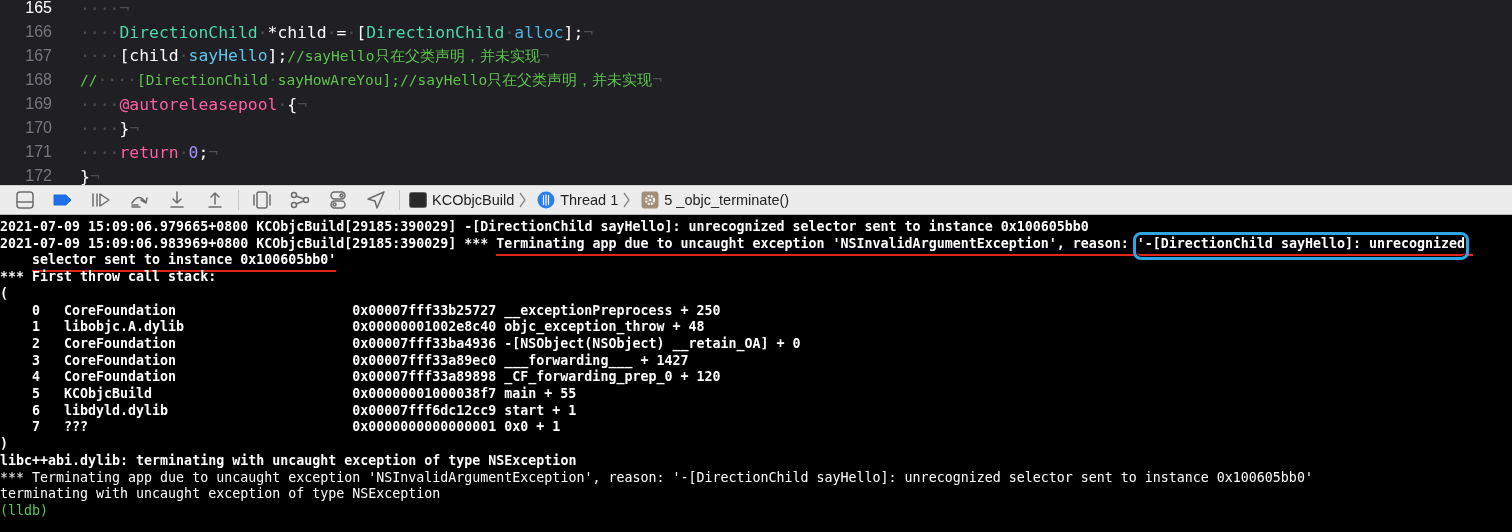 This screenshot has height=532, width=1512. Describe the element at coordinates (612, 310) in the screenshot. I see `frame-symbol: __exceptionPreprocess + 250` at that location.